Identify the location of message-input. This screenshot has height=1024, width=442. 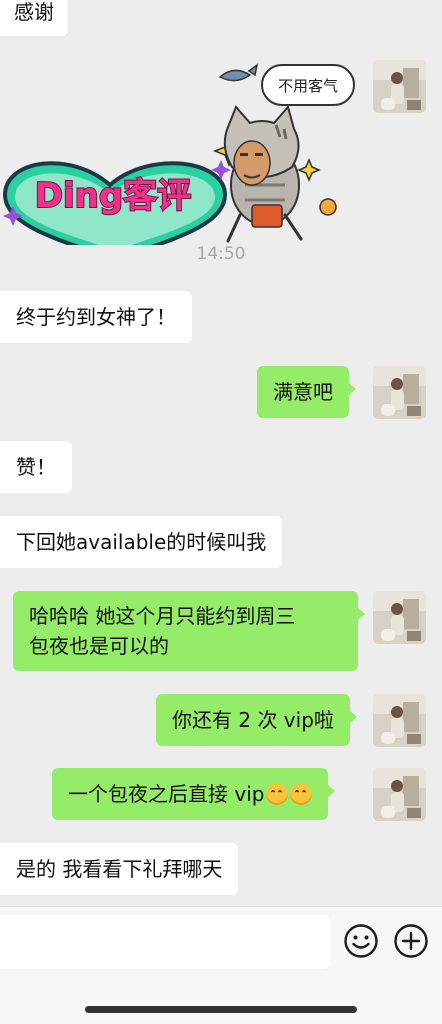
(165, 942).